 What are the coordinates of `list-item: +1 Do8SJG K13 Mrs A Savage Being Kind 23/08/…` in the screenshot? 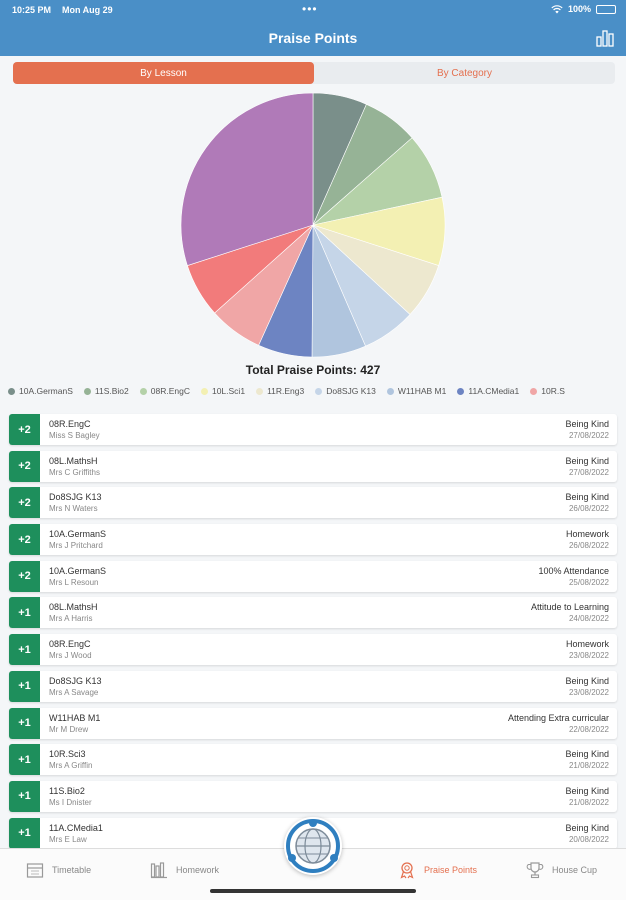 It's located at (313, 686).